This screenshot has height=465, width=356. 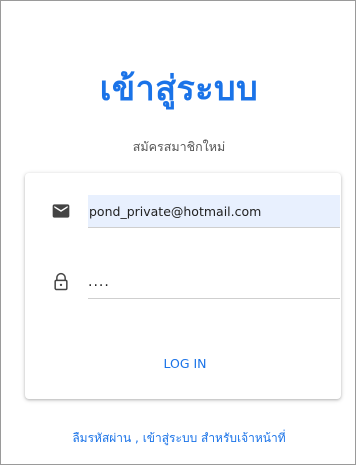 What do you see at coordinates (179, 89) in the screenshot?
I see `page-title: เข้าสู่ระบบ` at bounding box center [179, 89].